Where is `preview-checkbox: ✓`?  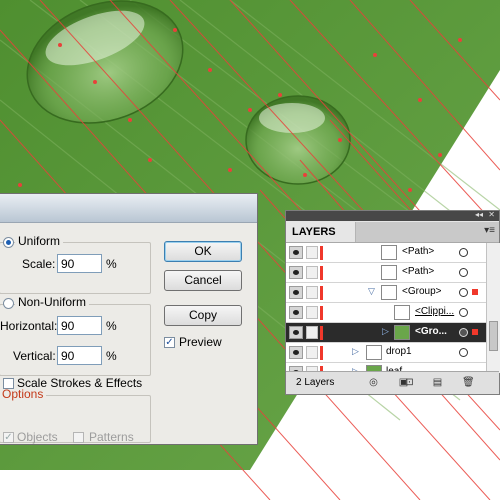 preview-checkbox: ✓ is located at coordinates (169, 342).